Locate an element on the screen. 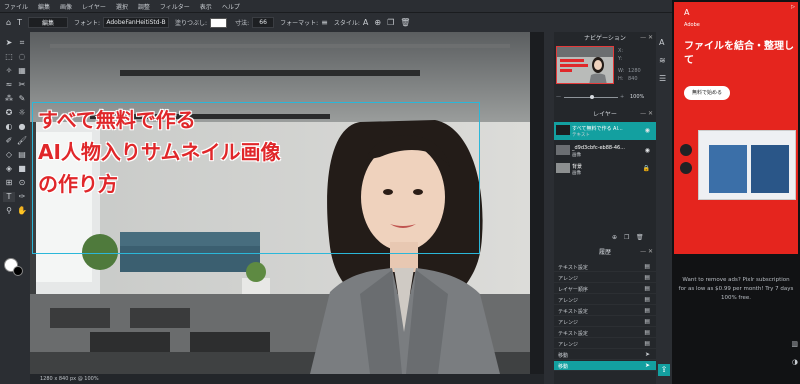  export-icon: ⇪ is located at coordinates (664, 370).